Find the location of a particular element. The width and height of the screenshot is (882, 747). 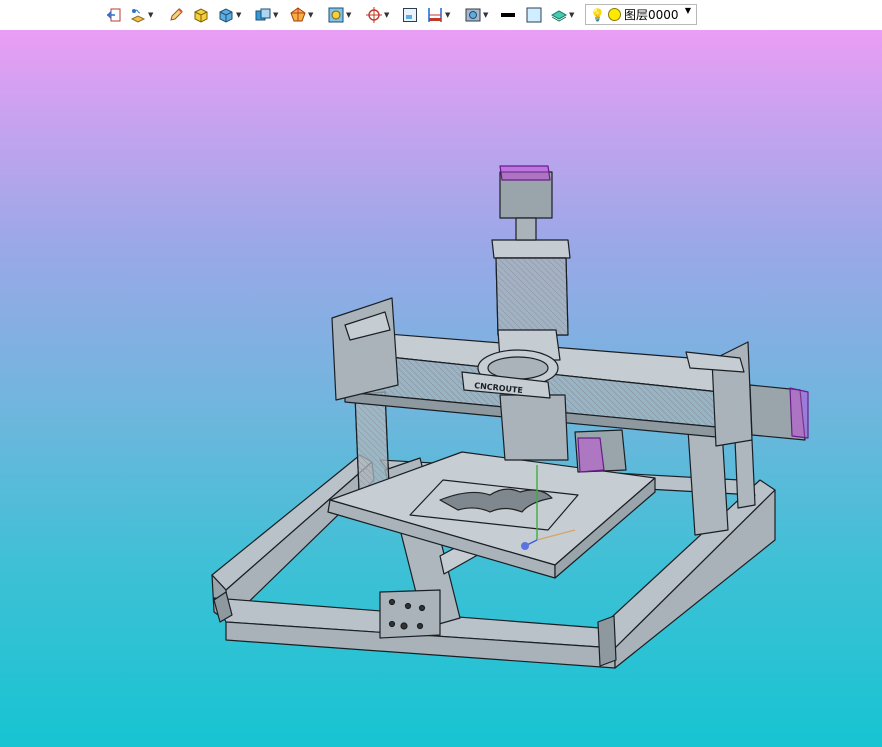

gantry-left-plate is located at coordinates (365, 349).